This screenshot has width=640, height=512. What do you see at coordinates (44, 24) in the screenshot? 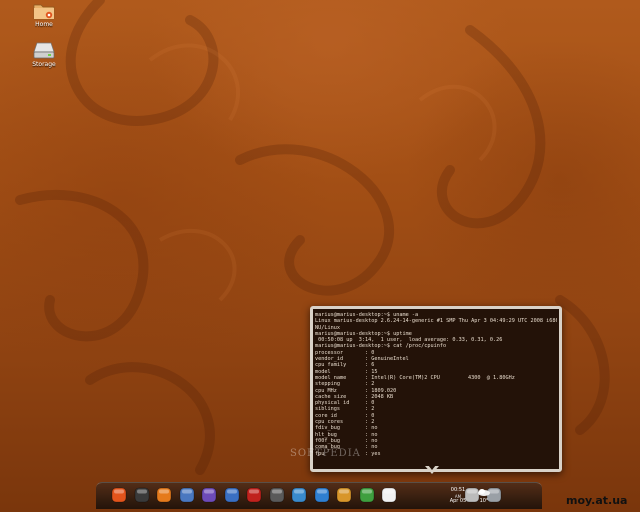
I see `home-icon-label: Home` at bounding box center [44, 24].